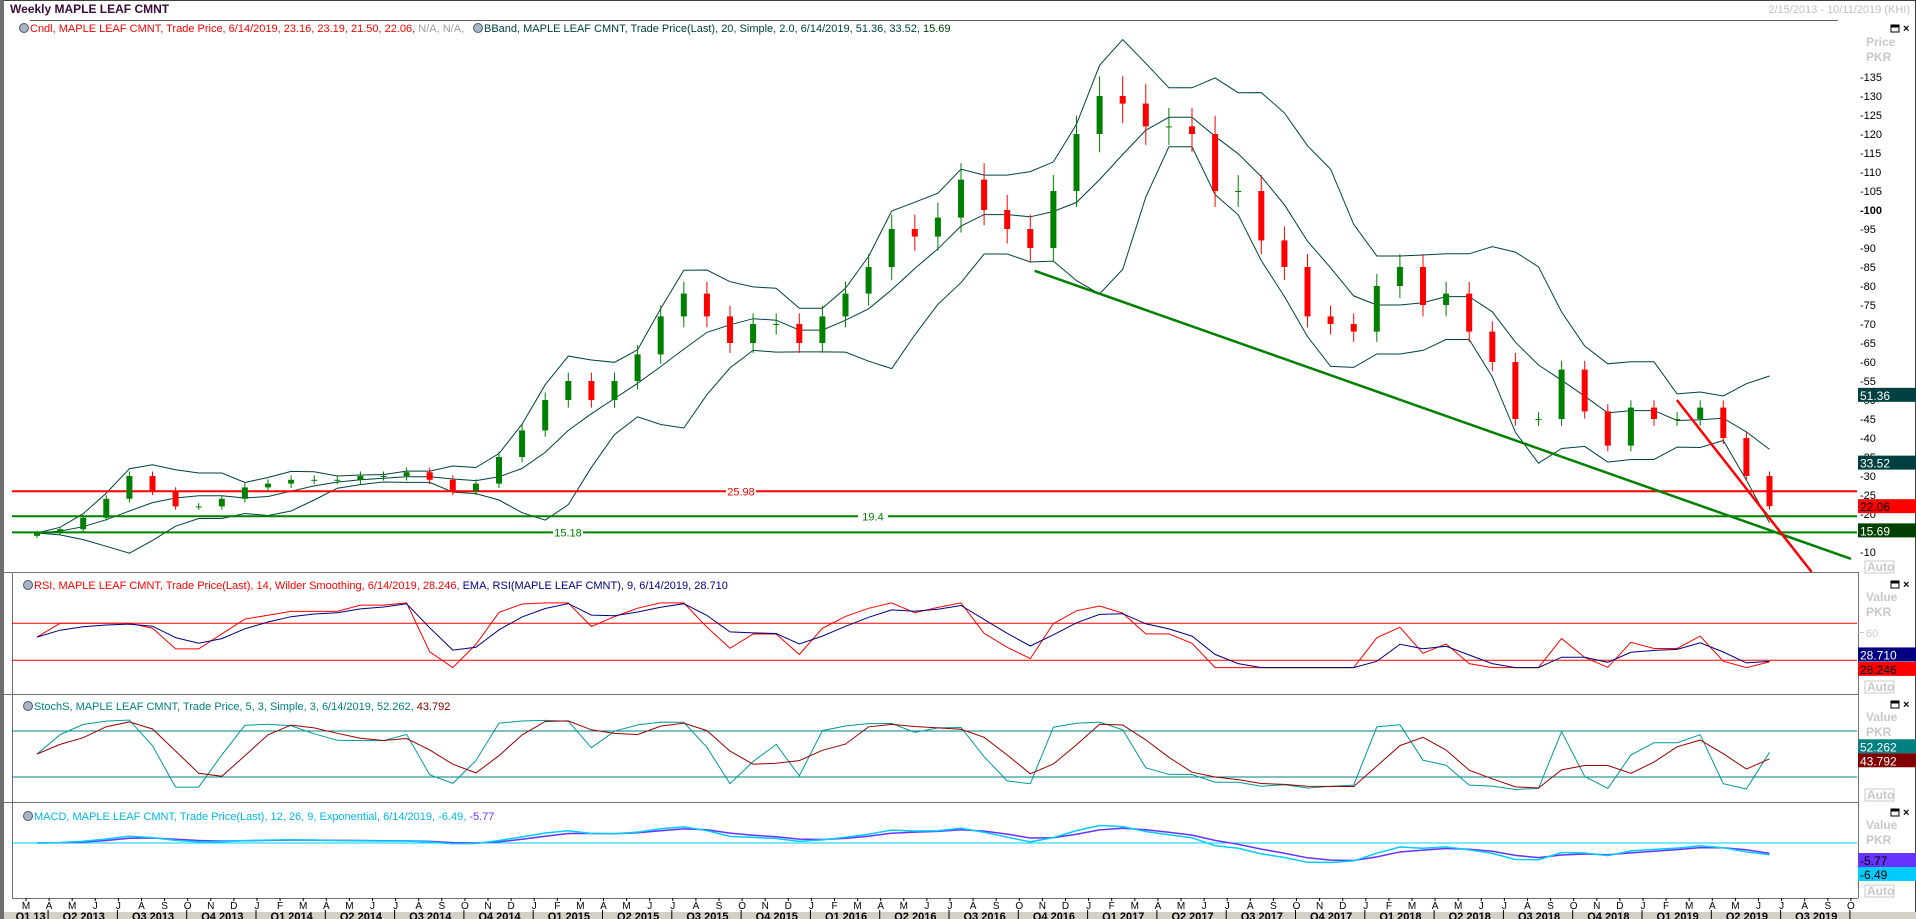  I want to click on quarter-label: Q2 2019, so click(1747, 915).